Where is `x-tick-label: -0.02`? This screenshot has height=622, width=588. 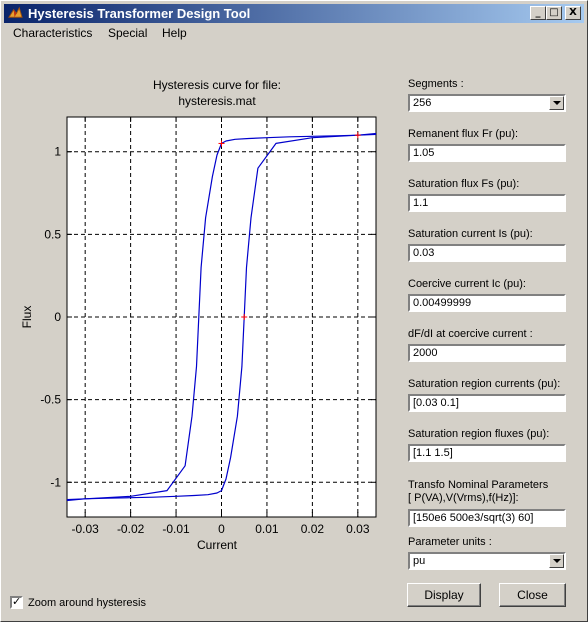
x-tick-label: -0.02 is located at coordinates (131, 529).